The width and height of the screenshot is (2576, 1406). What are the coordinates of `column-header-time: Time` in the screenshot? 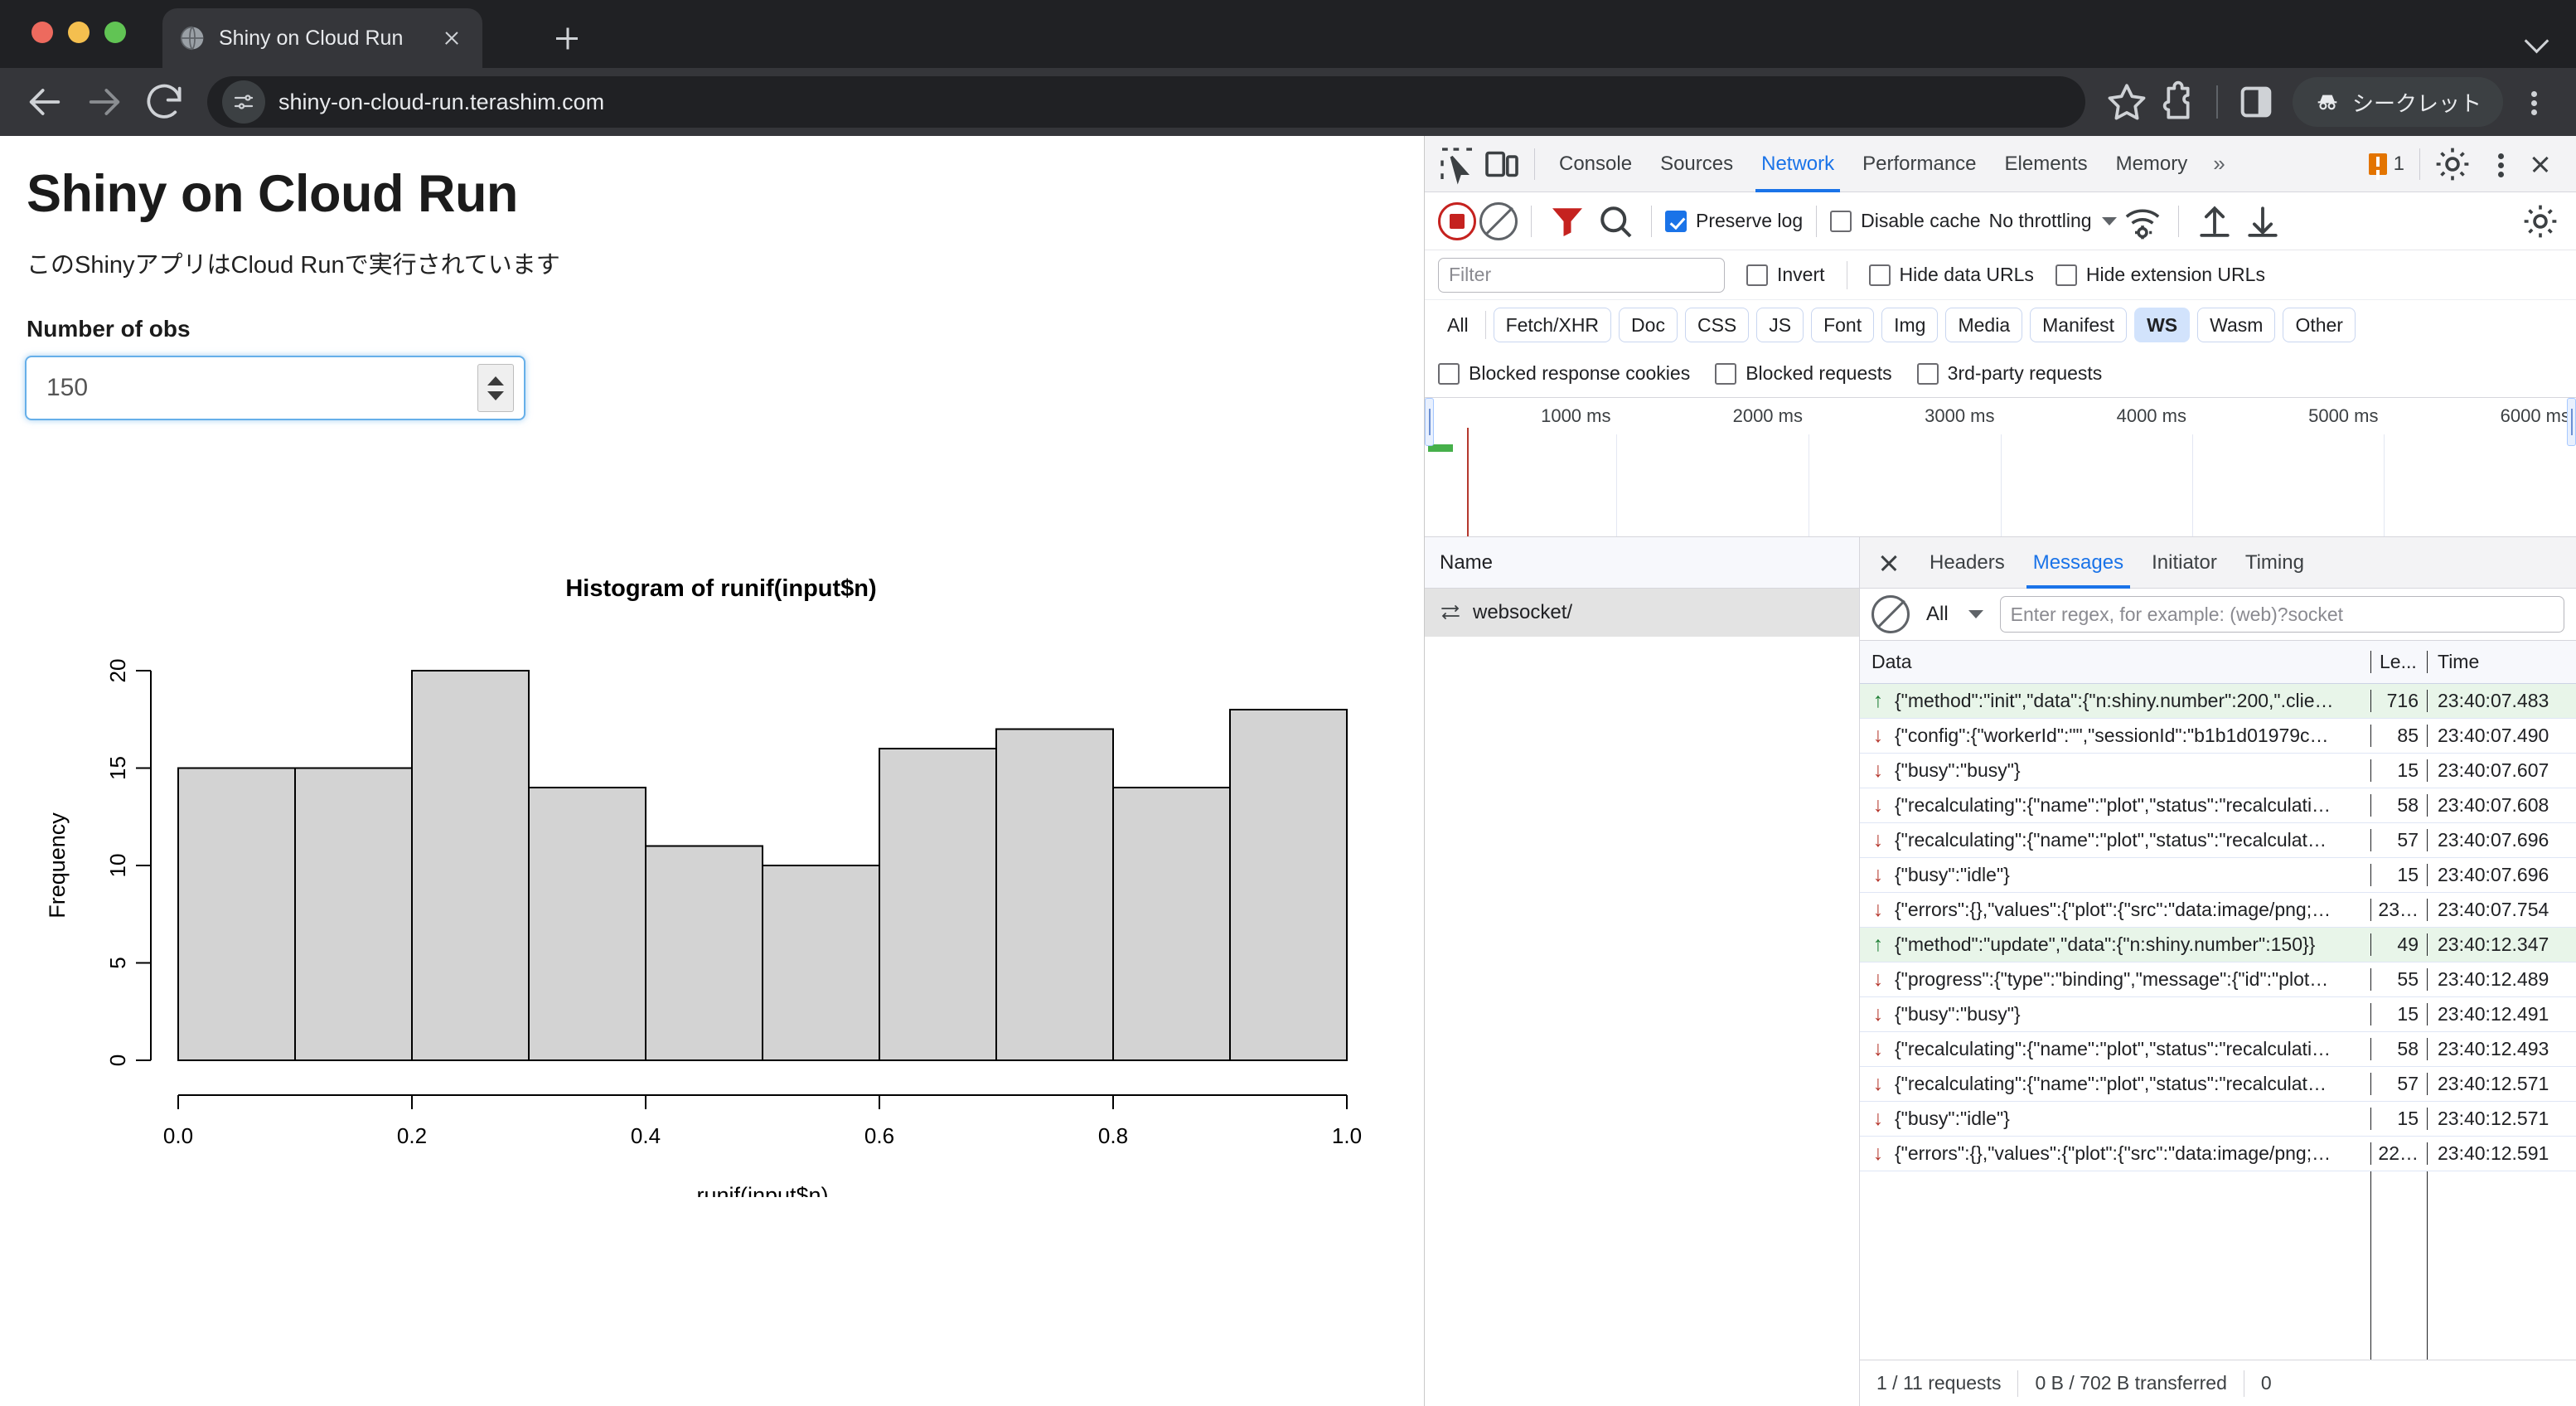 It's located at (2501, 662).